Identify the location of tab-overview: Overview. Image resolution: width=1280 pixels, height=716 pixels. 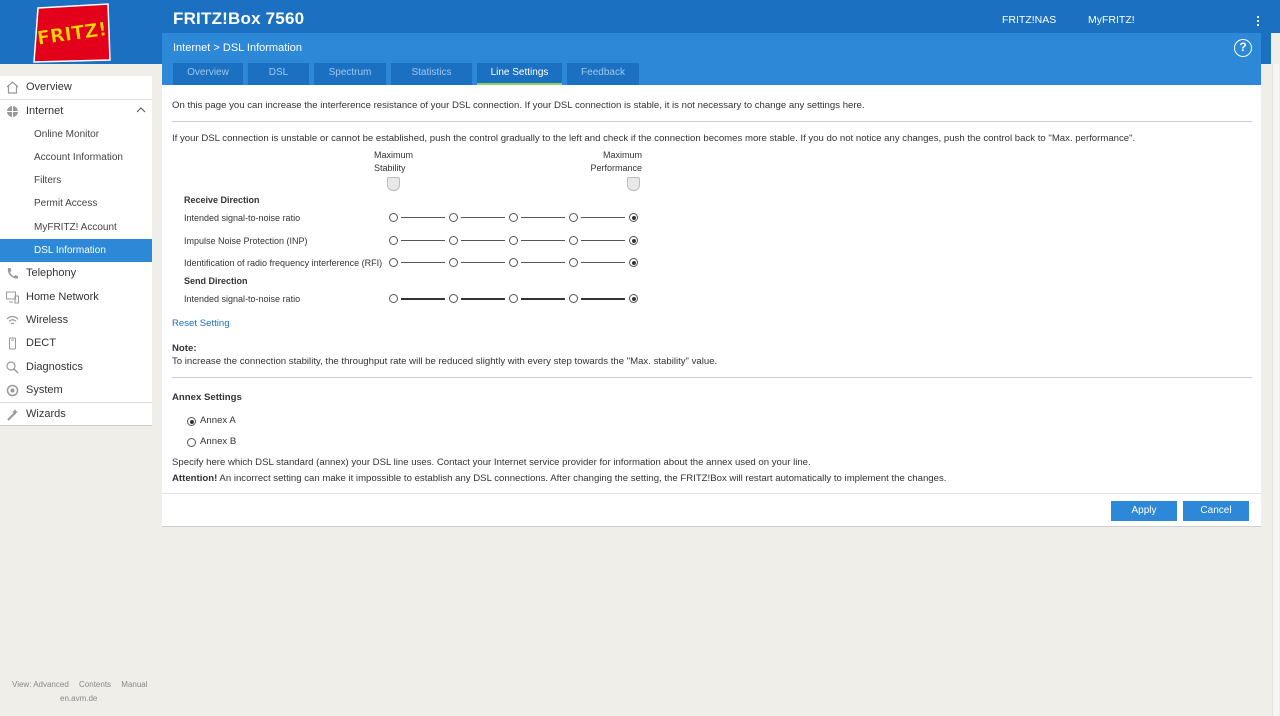
(208, 74).